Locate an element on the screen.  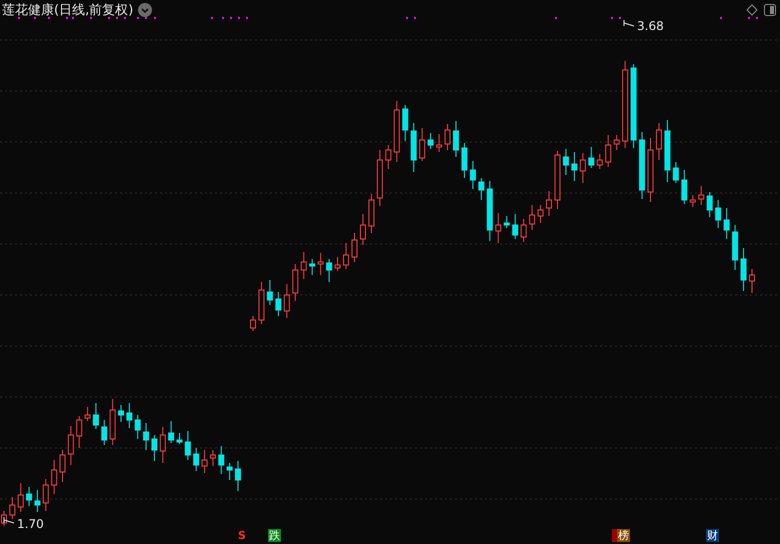
low-price-label: 1.70 is located at coordinates (30, 524).